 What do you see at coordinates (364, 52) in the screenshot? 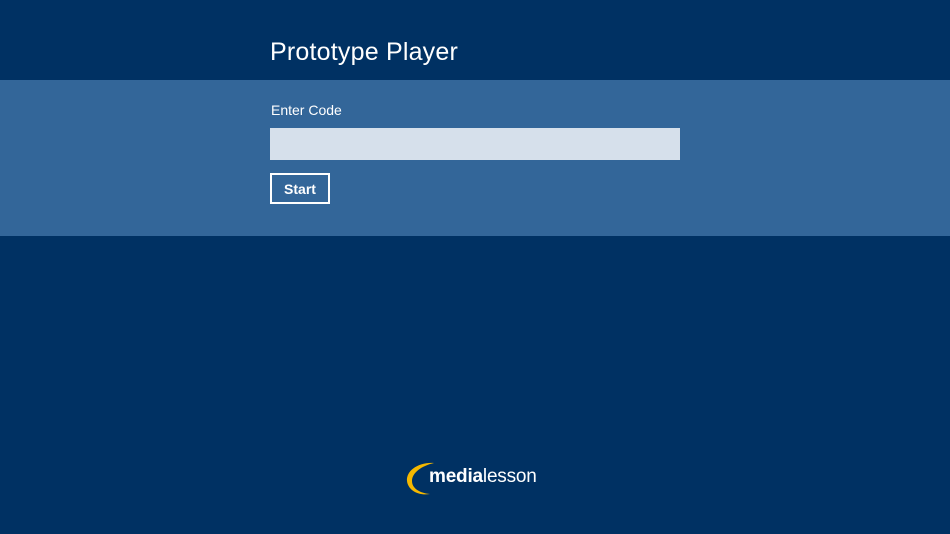
I see `page-title: Prototype Player` at bounding box center [364, 52].